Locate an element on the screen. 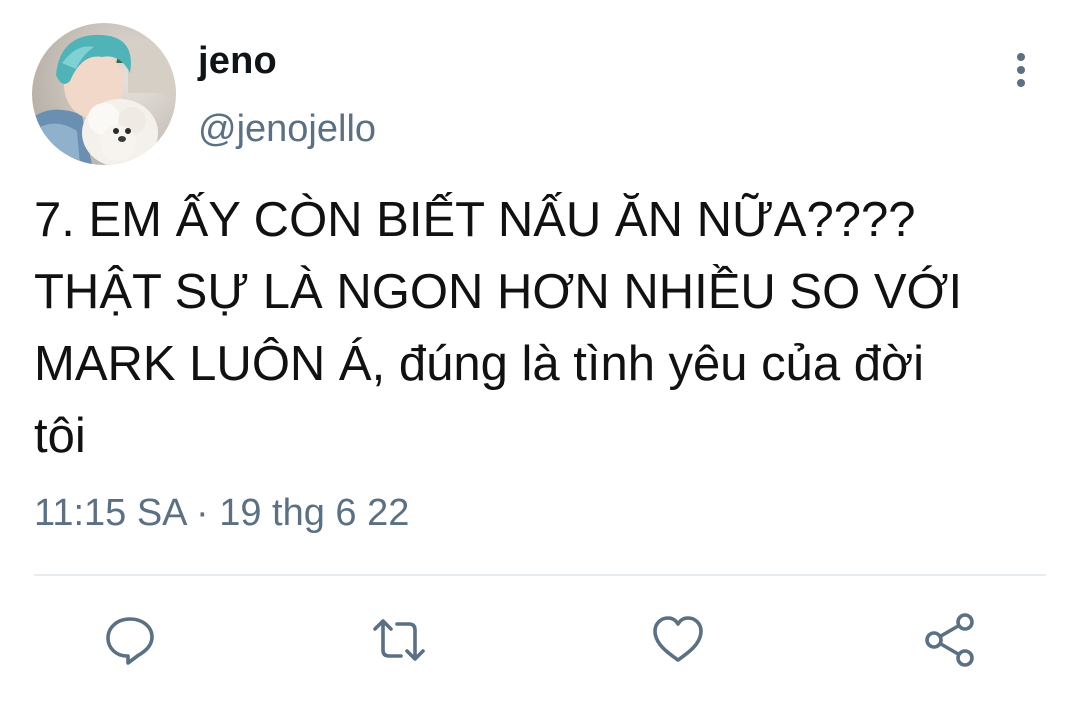  divider is located at coordinates (540, 575).